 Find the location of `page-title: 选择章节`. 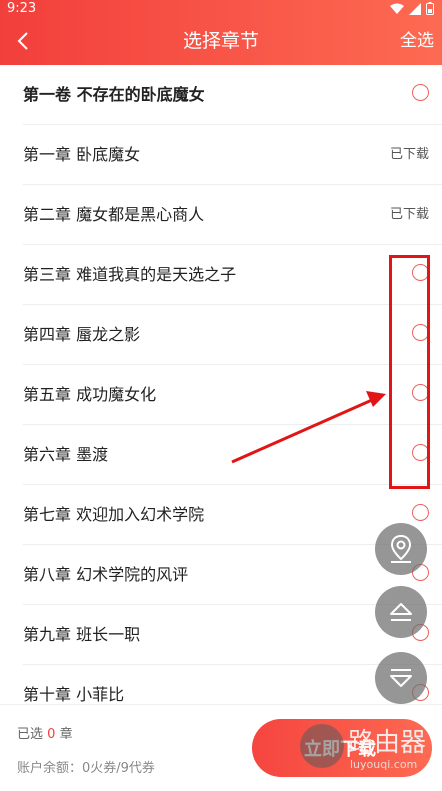

page-title: 选择章节 is located at coordinates (220, 41).